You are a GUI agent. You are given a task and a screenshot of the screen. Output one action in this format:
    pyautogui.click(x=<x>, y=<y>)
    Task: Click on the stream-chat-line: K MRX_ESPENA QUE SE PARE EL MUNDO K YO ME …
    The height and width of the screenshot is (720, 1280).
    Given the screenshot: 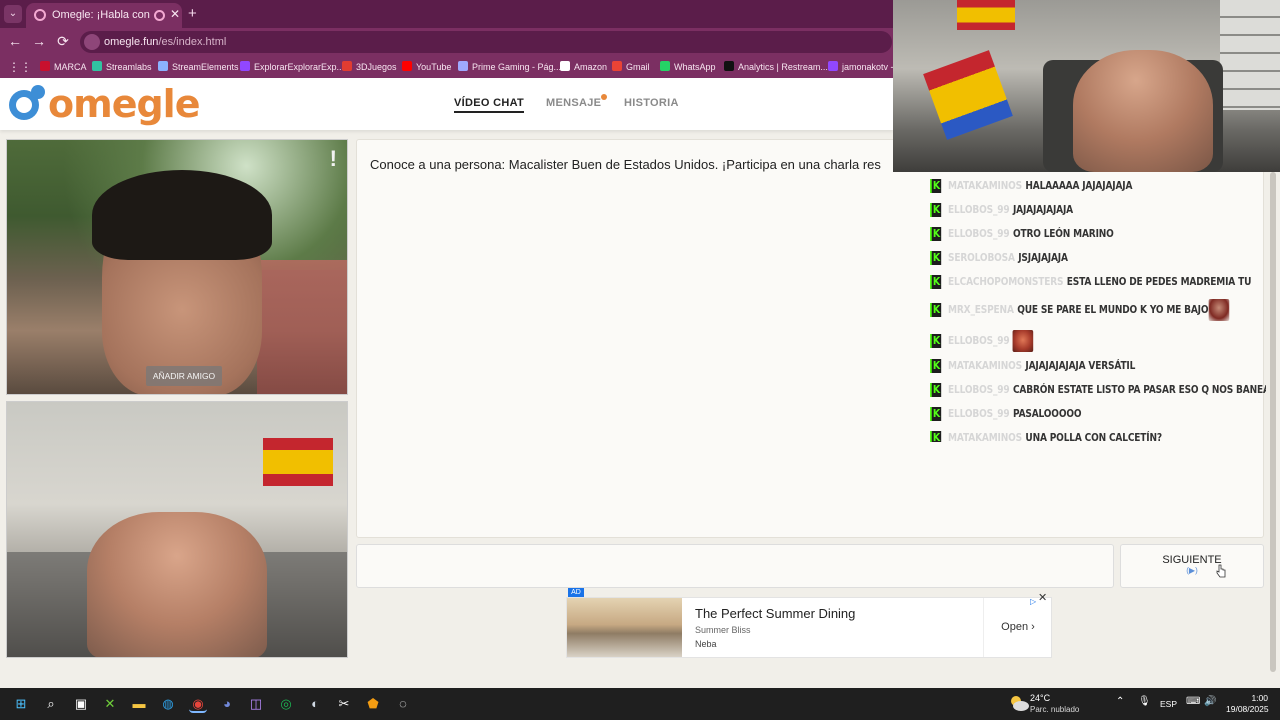 What is the action you would take?
    pyautogui.click(x=1079, y=310)
    